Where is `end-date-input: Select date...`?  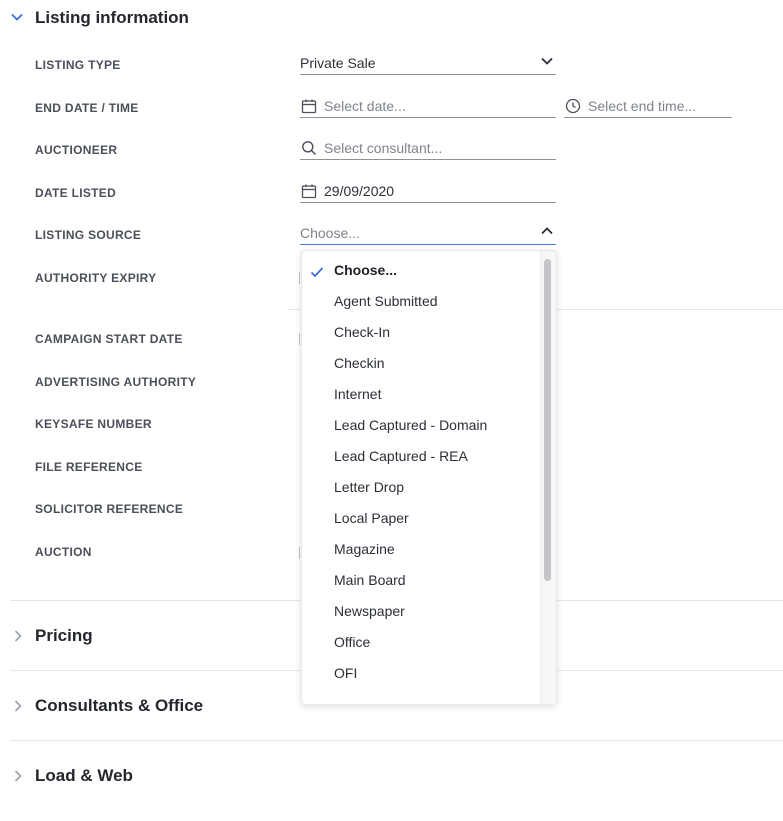
end-date-input: Select date... is located at coordinates (428, 106).